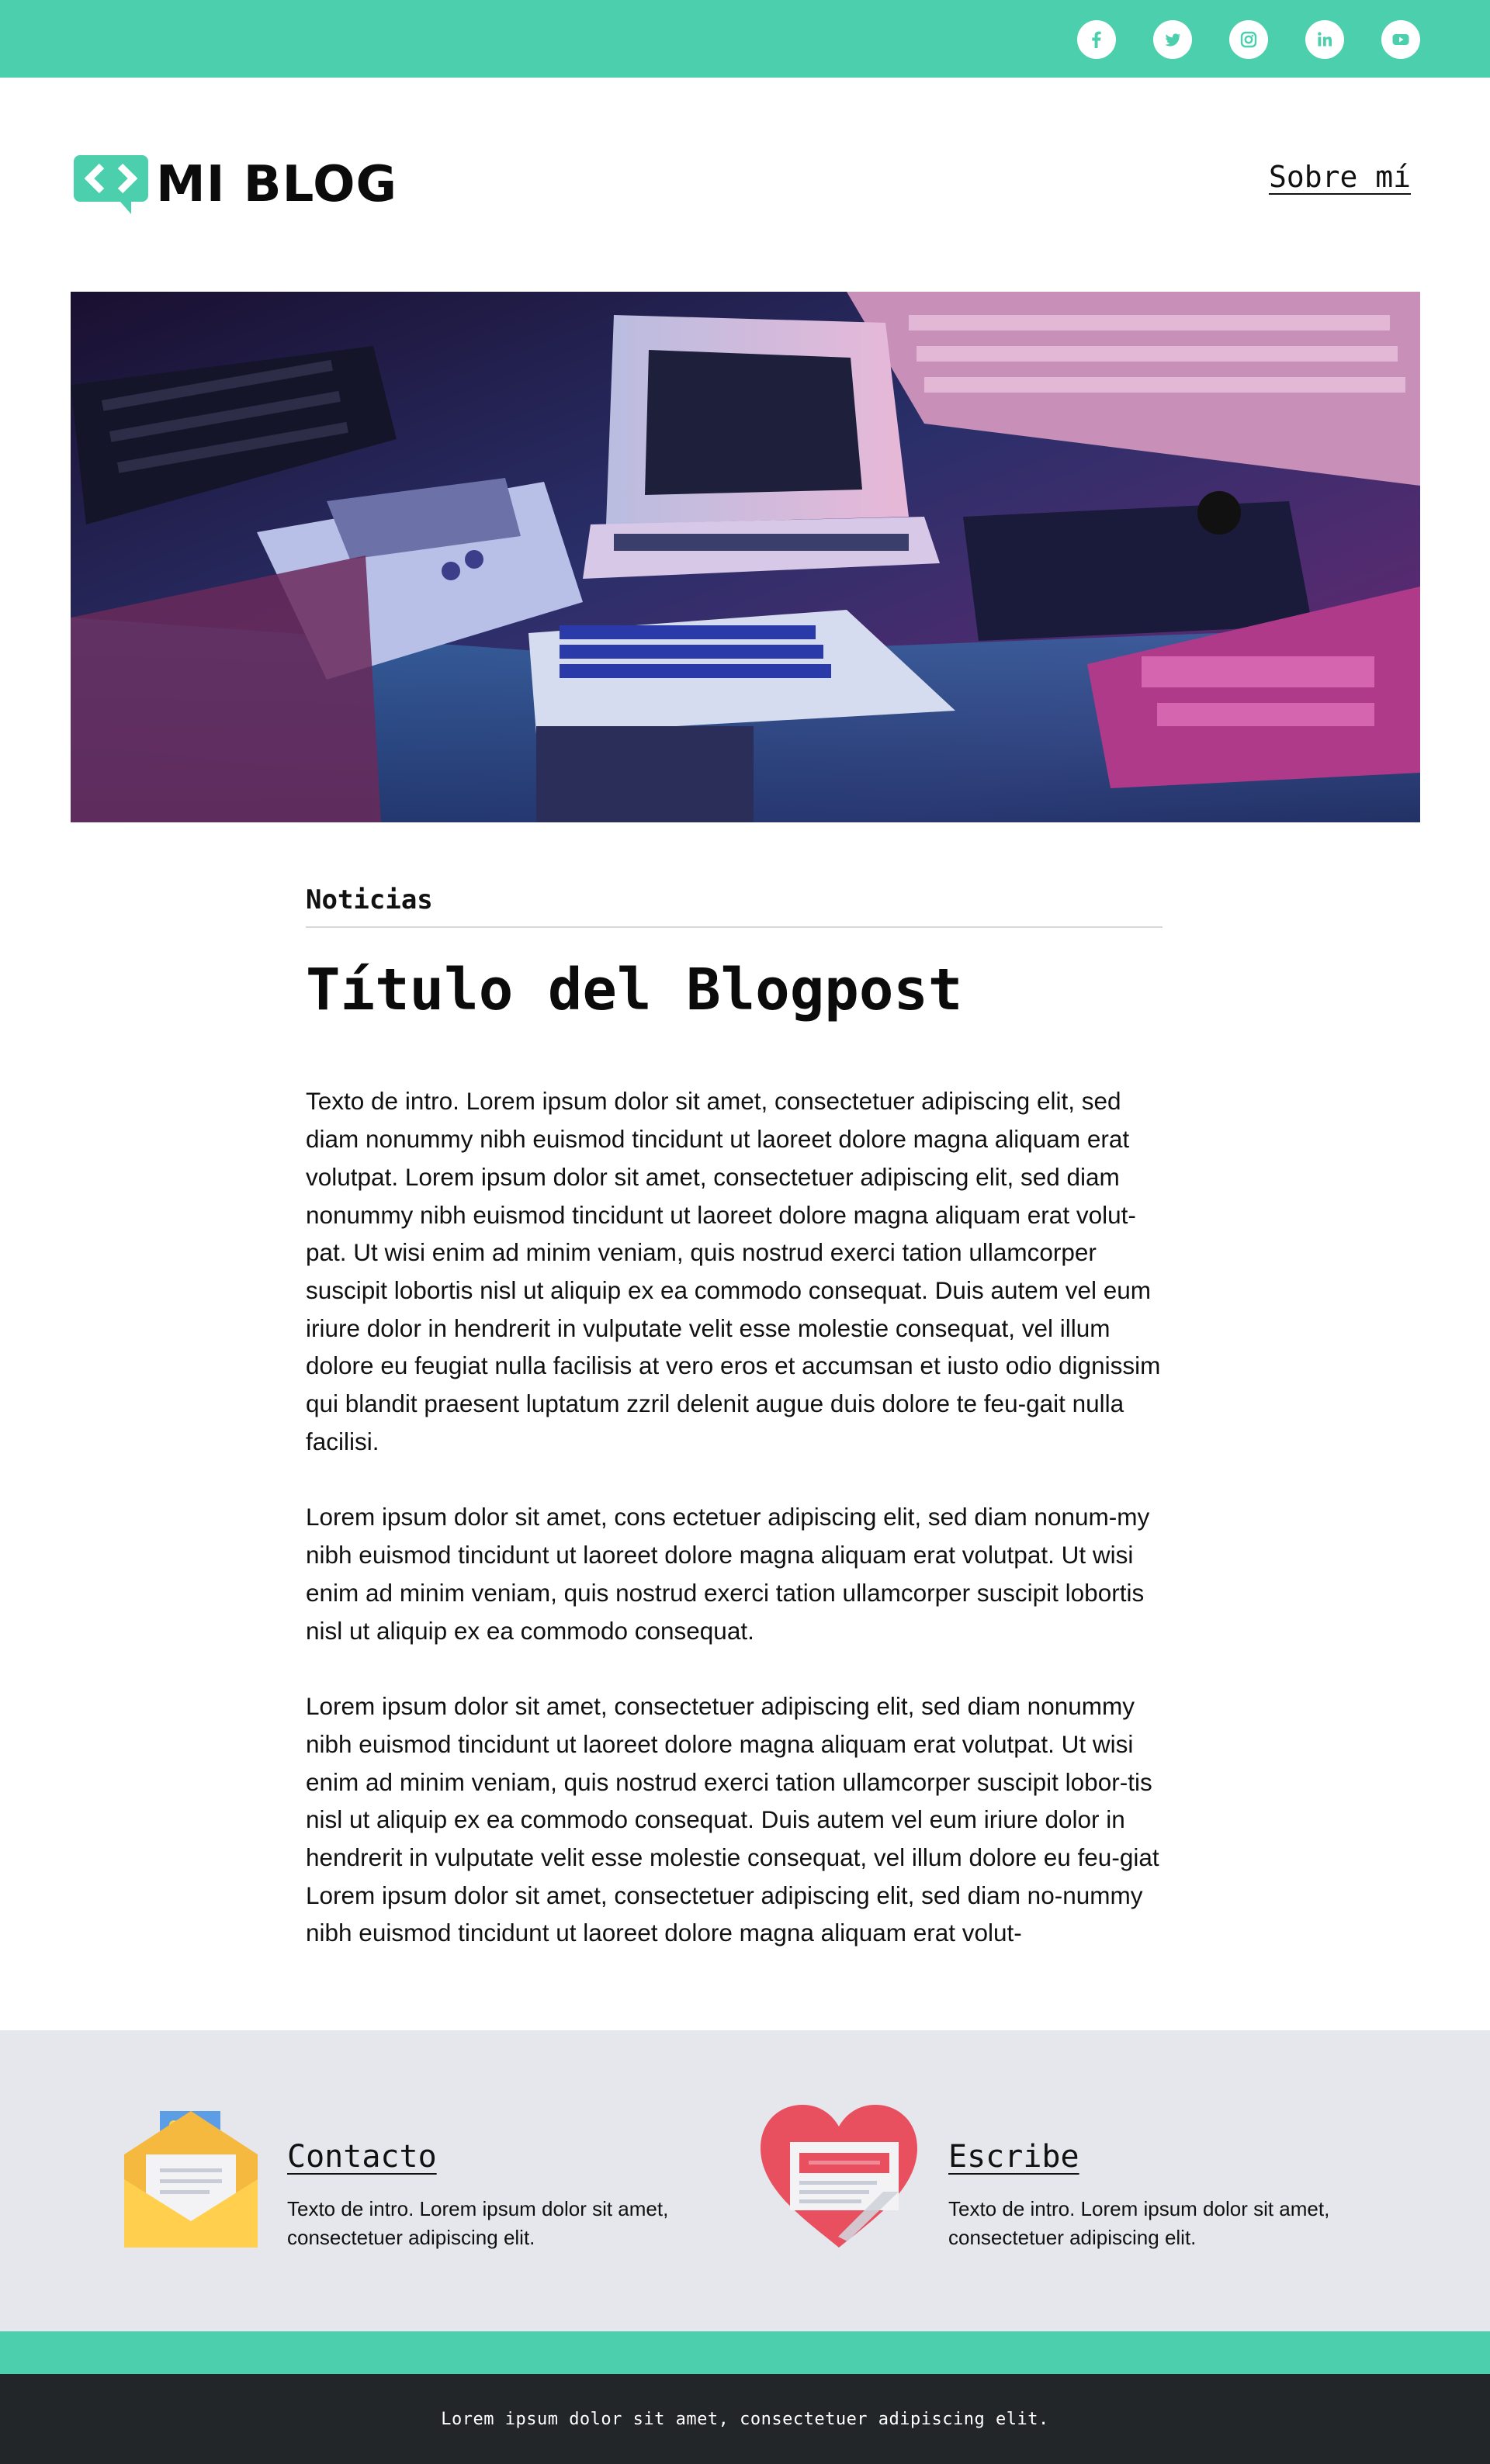 This screenshot has width=1490, height=2464. I want to click on instagram-icon, so click(1248, 39).